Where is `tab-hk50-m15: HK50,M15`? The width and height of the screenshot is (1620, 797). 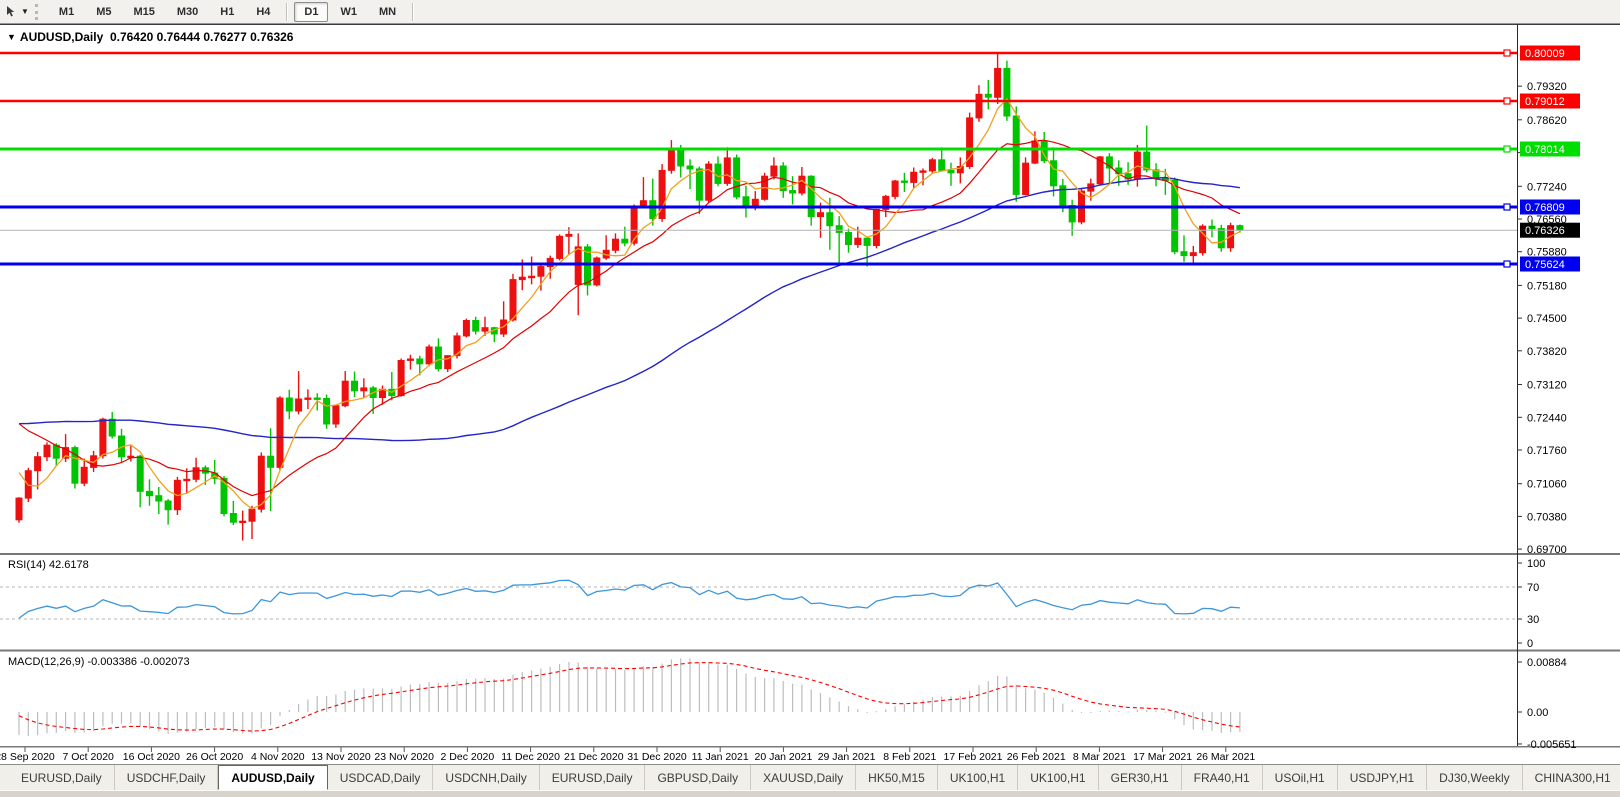 tab-hk50-m15: HK50,M15 is located at coordinates (897, 777).